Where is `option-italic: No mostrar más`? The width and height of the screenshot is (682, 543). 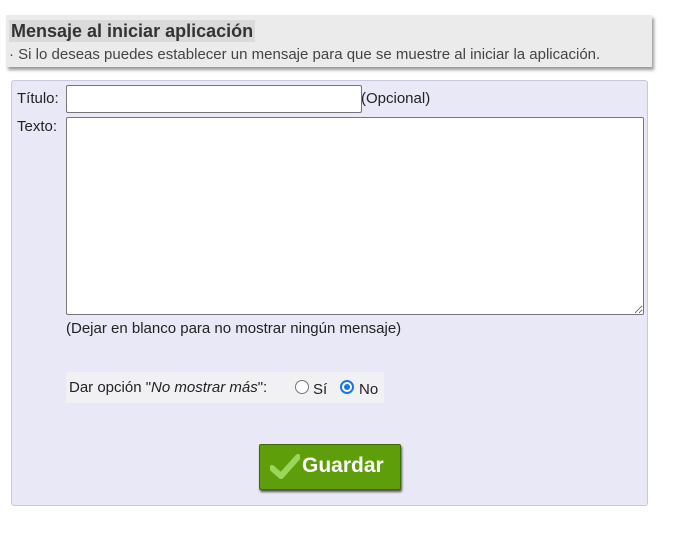 option-italic: No mostrar más is located at coordinates (204, 387).